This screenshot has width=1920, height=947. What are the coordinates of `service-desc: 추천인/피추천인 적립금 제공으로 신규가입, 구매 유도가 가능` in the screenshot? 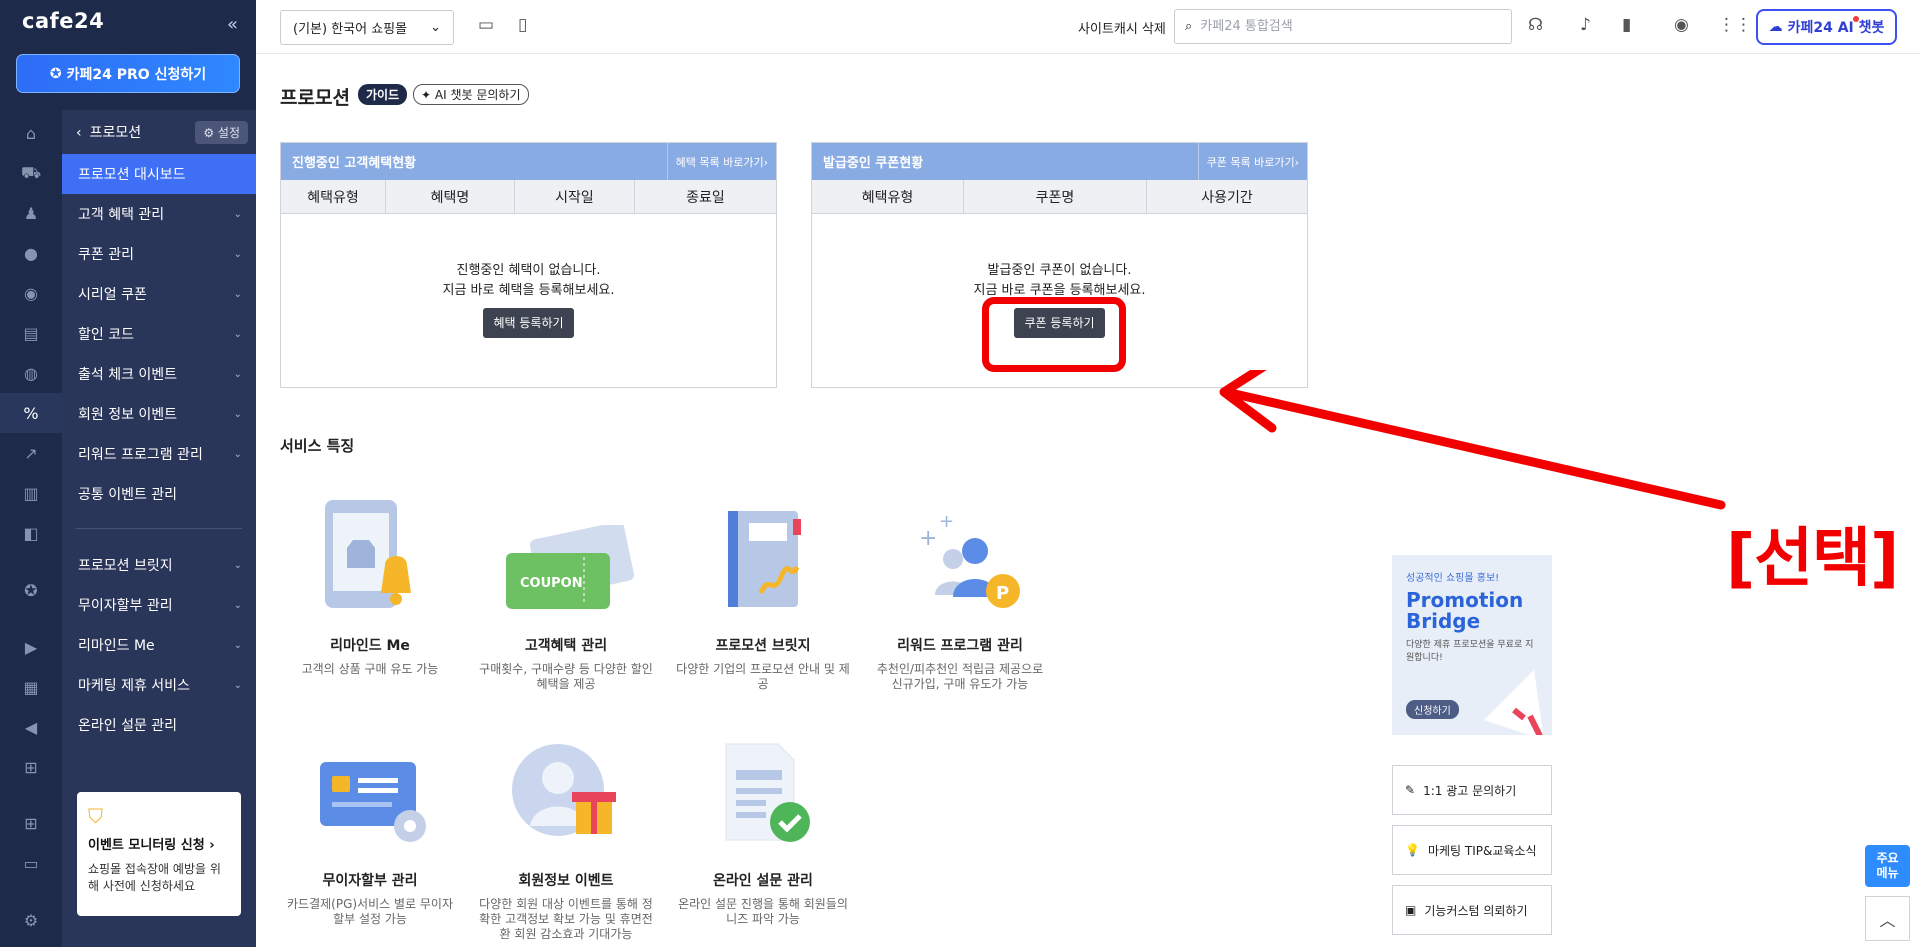 It's located at (960, 676).